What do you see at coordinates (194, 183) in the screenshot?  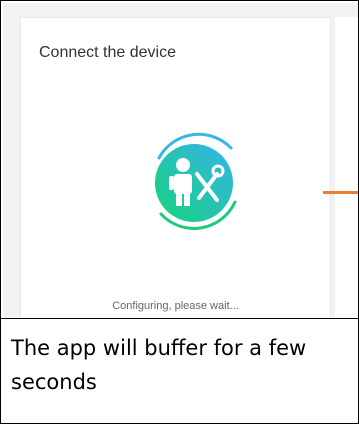 I see `loading-spinner` at bounding box center [194, 183].